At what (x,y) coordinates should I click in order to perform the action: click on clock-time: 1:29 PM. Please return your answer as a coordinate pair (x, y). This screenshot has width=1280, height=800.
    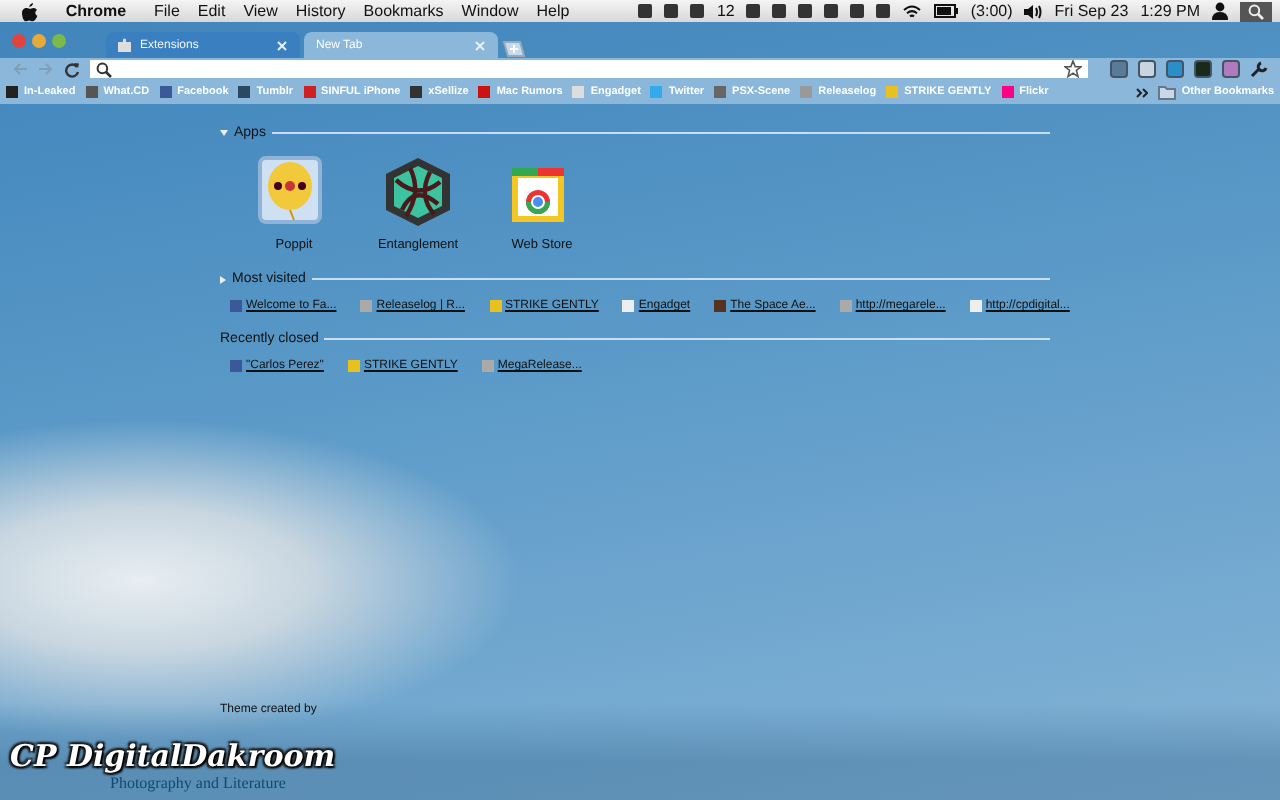
    Looking at the image, I should click on (1170, 11).